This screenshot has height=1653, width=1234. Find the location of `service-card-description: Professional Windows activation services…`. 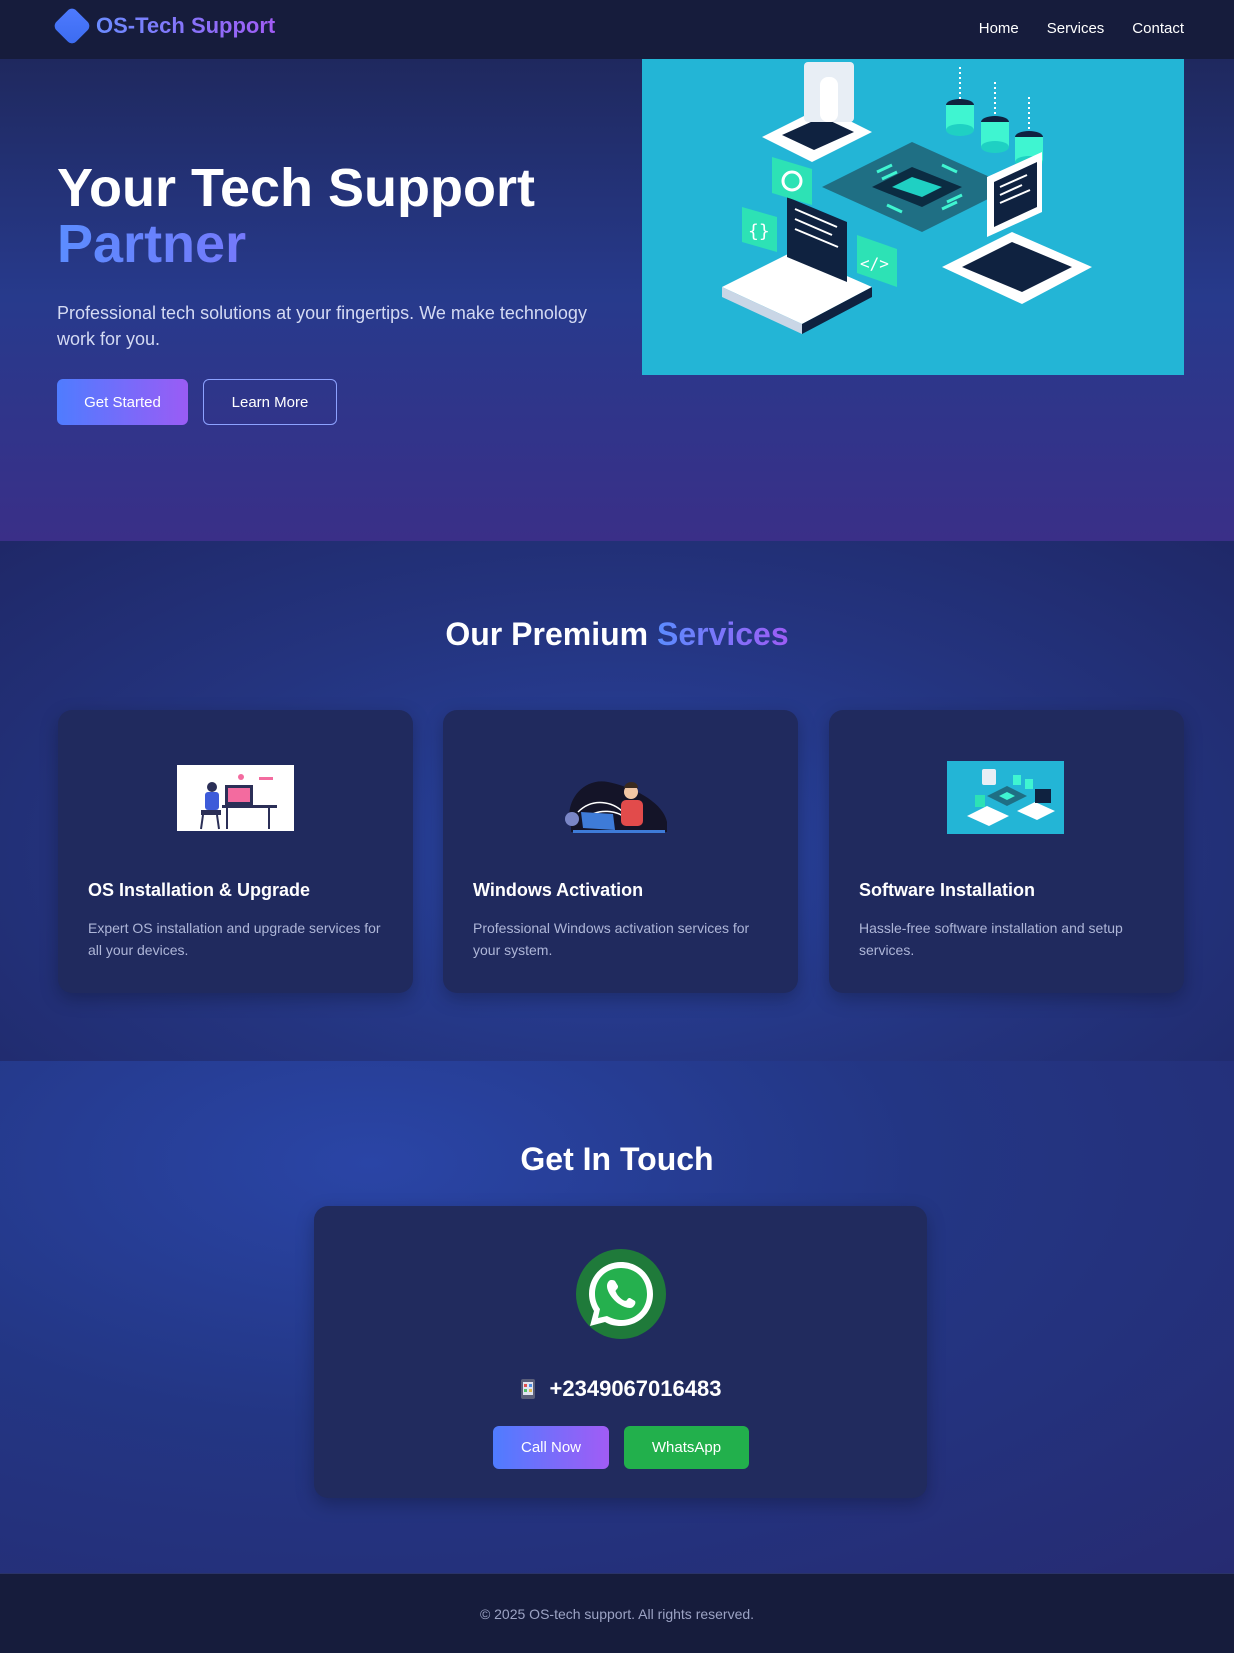

service-card-description: Professional Windows activation services… is located at coordinates (611, 939).